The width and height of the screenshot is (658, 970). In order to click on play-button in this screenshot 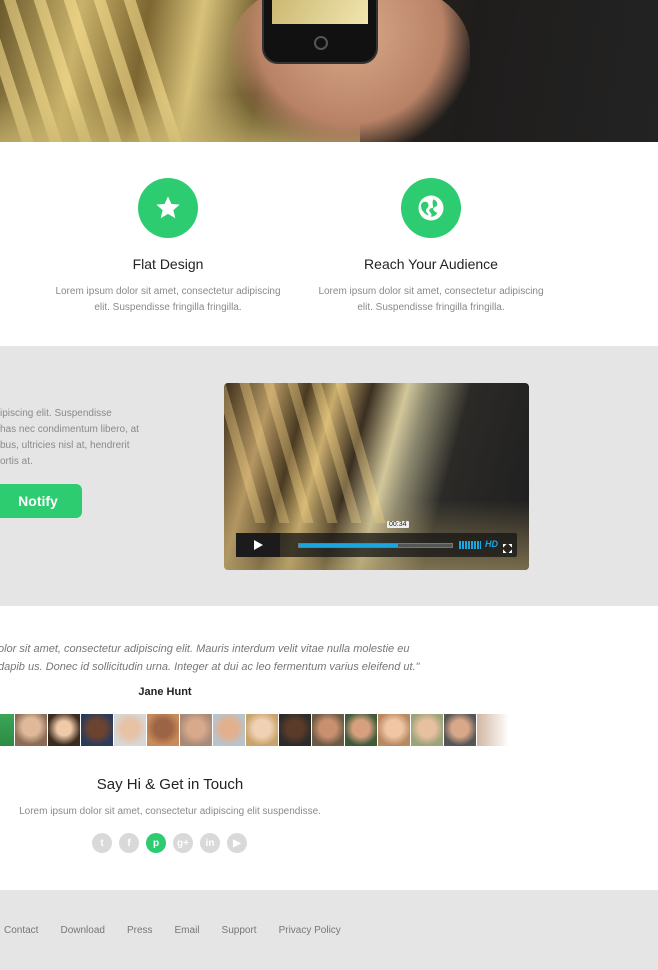, I will do `click(258, 545)`.